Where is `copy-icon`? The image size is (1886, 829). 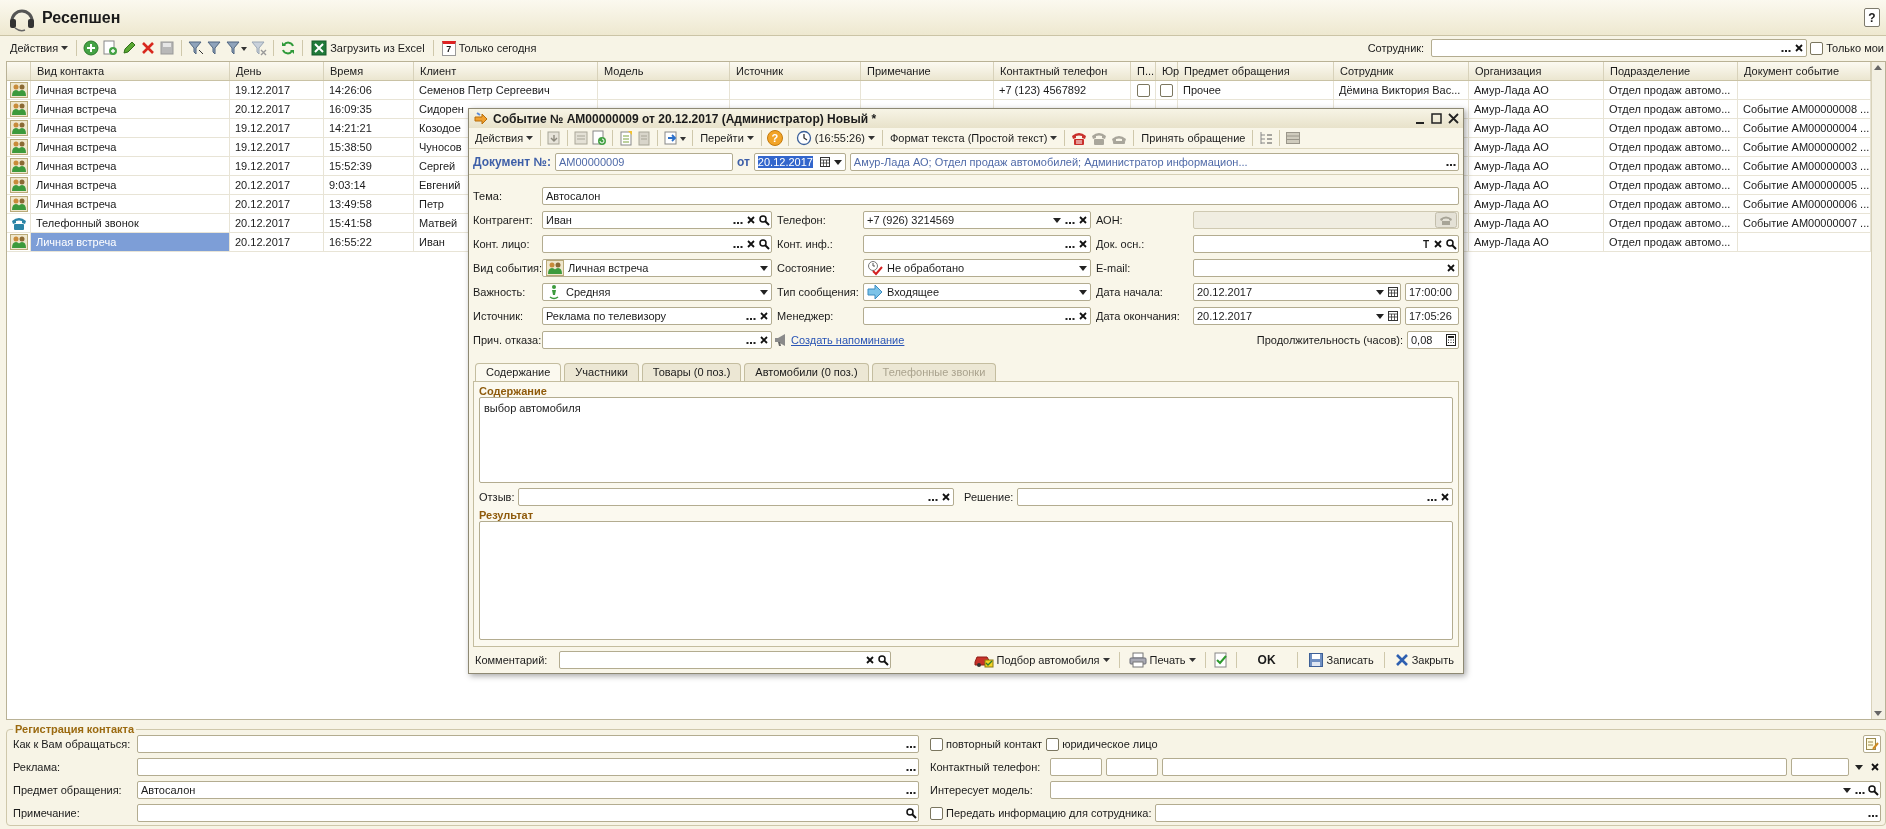
copy-icon is located at coordinates (110, 48).